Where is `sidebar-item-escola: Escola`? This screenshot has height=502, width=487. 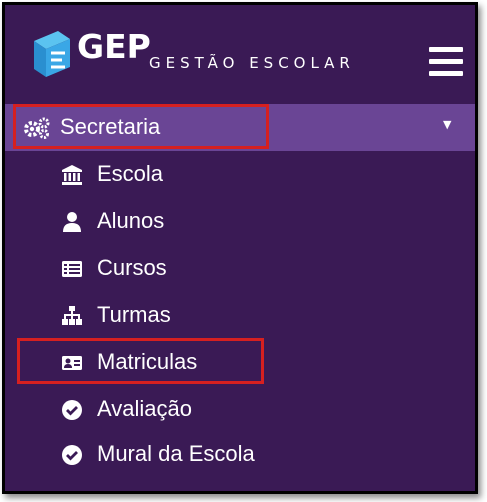
sidebar-item-escola: Escola is located at coordinates (240, 174).